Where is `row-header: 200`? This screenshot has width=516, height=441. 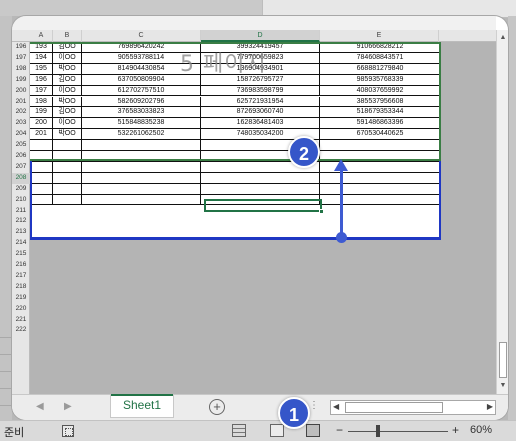 row-header: 200 is located at coordinates (21, 91).